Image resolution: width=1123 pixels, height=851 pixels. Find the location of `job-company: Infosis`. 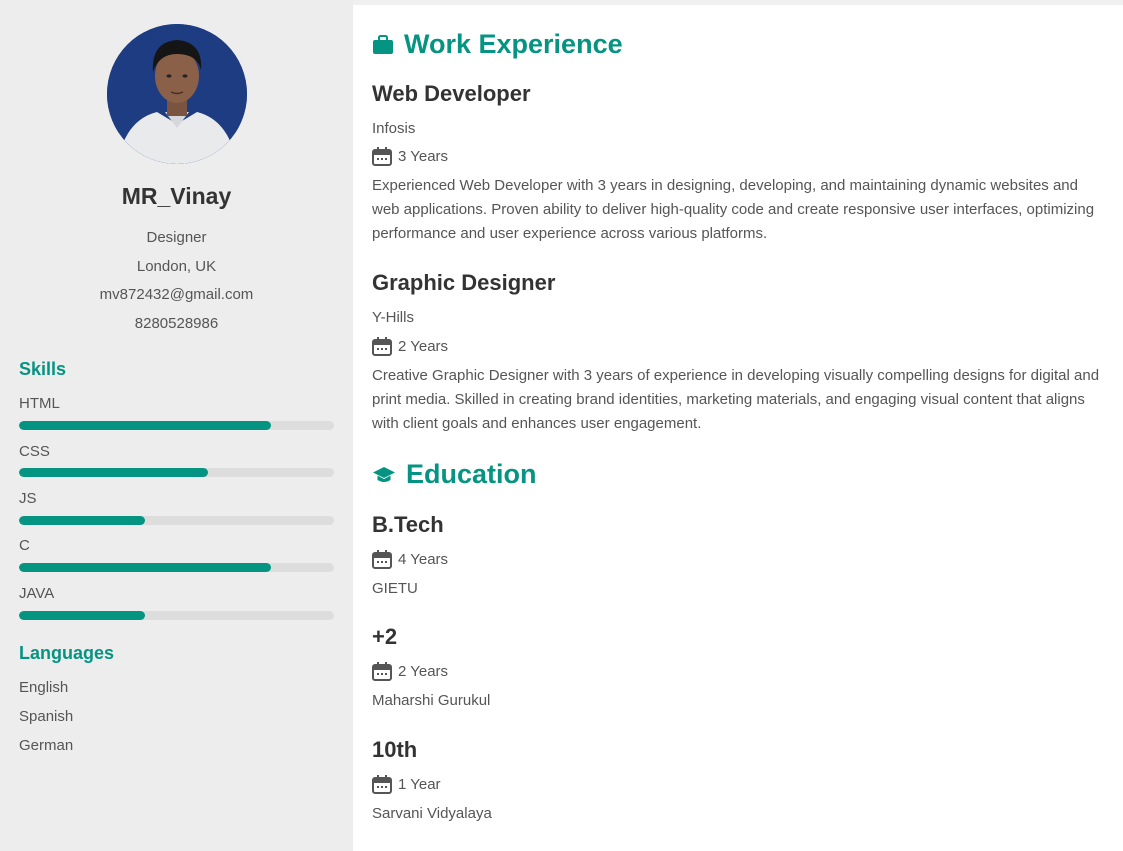

job-company: Infosis is located at coordinates (394, 128).